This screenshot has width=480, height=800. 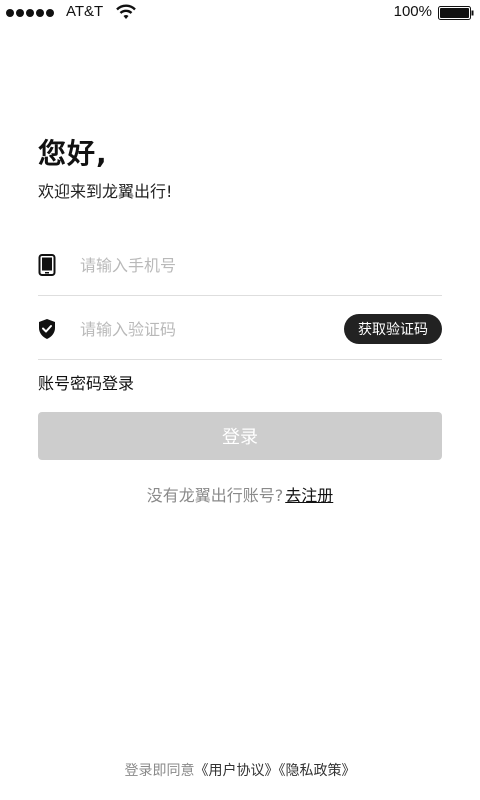 I want to click on phone-icon, so click(x=47, y=265).